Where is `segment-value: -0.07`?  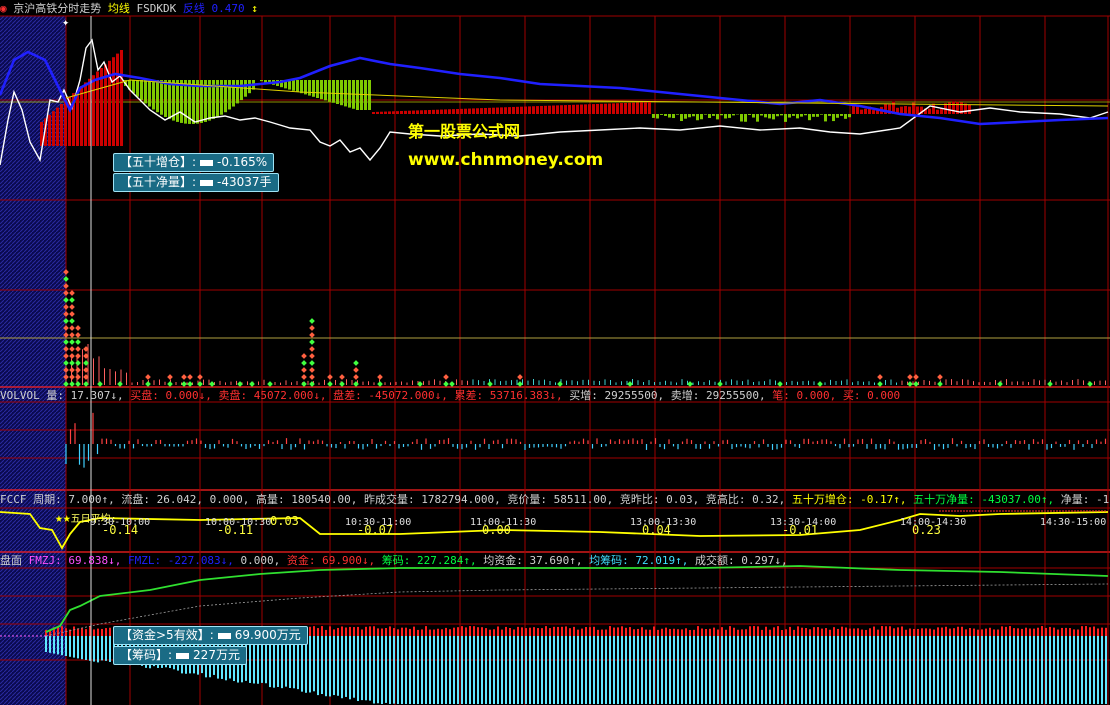 segment-value: -0.07 is located at coordinates (375, 530).